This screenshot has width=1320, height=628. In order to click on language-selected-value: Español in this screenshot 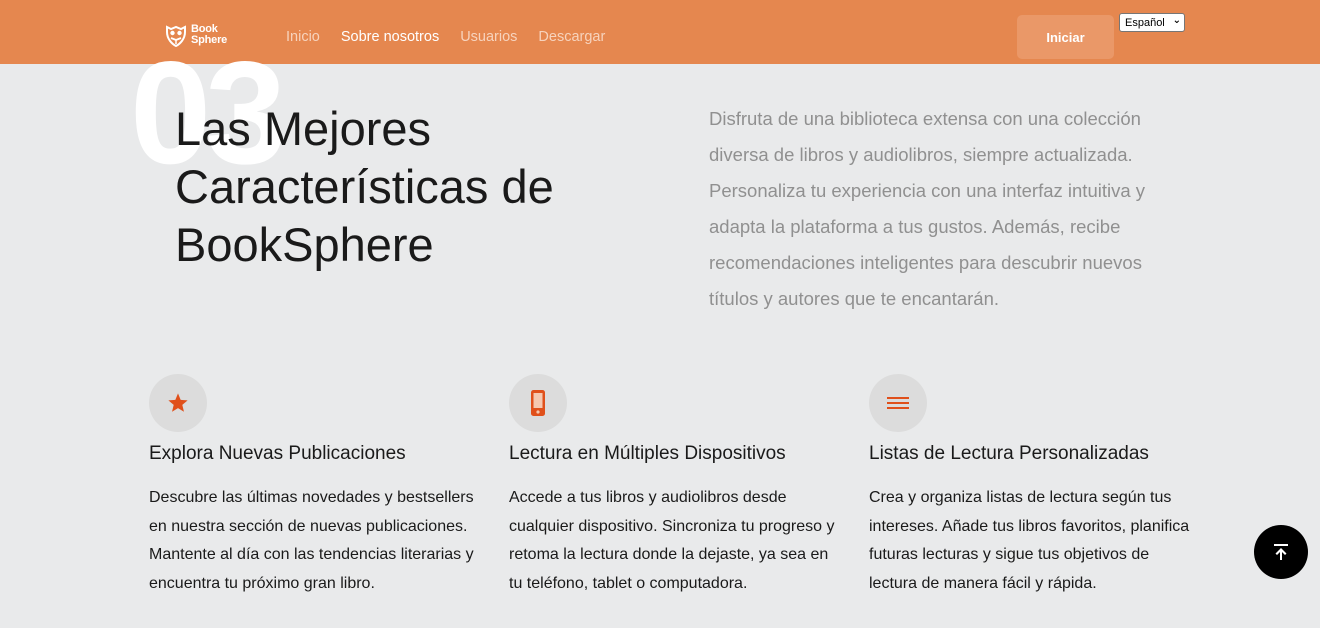, I will do `click(1145, 22)`.